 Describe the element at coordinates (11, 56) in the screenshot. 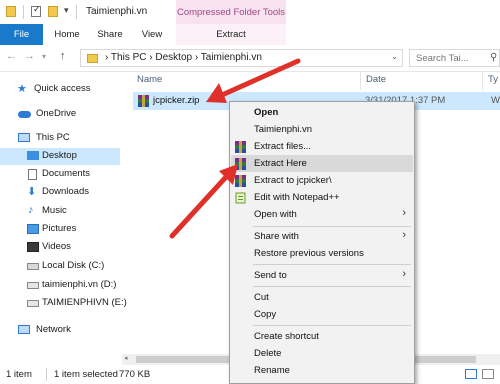

I see `back-button: ←` at that location.